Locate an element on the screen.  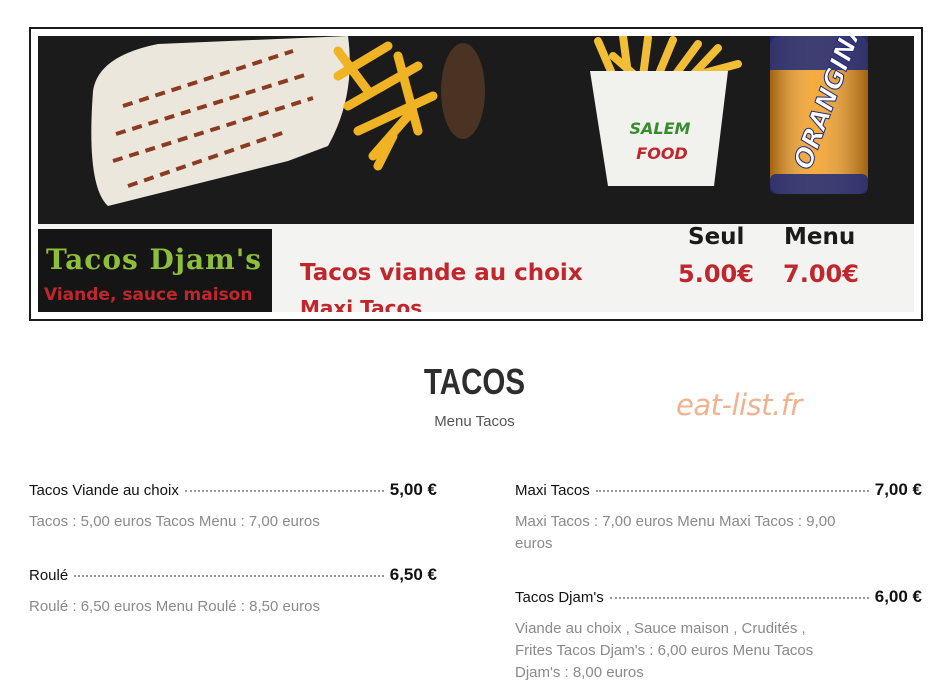
item-price: 7,00 € is located at coordinates (898, 489).